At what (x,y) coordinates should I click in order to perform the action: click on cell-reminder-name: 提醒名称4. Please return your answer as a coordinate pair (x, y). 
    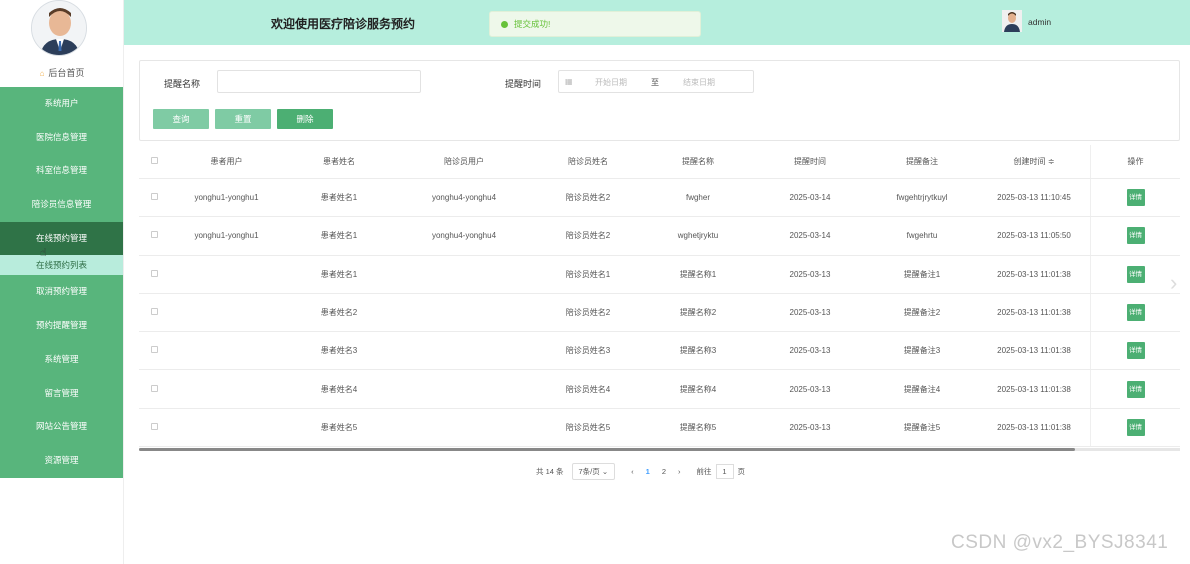
    Looking at the image, I should click on (698, 389).